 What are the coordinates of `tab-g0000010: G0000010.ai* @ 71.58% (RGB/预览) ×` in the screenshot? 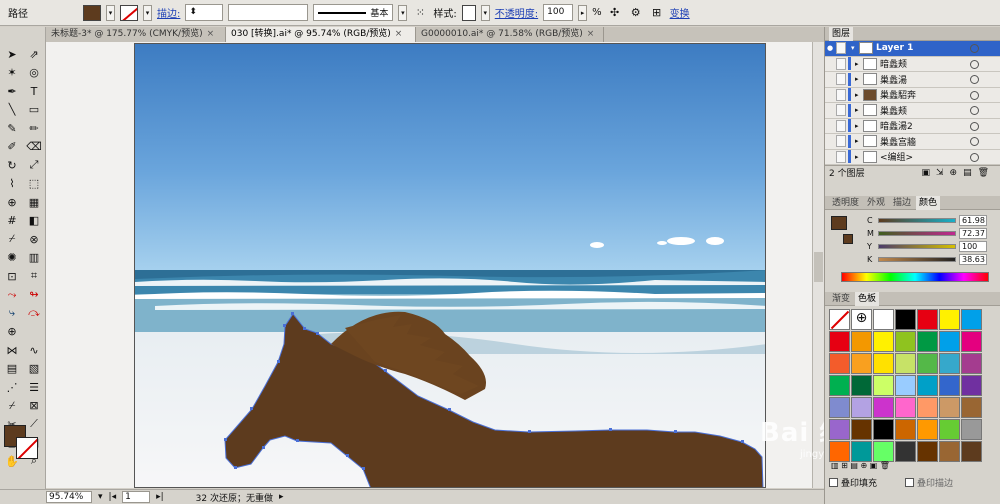 It's located at (510, 34).